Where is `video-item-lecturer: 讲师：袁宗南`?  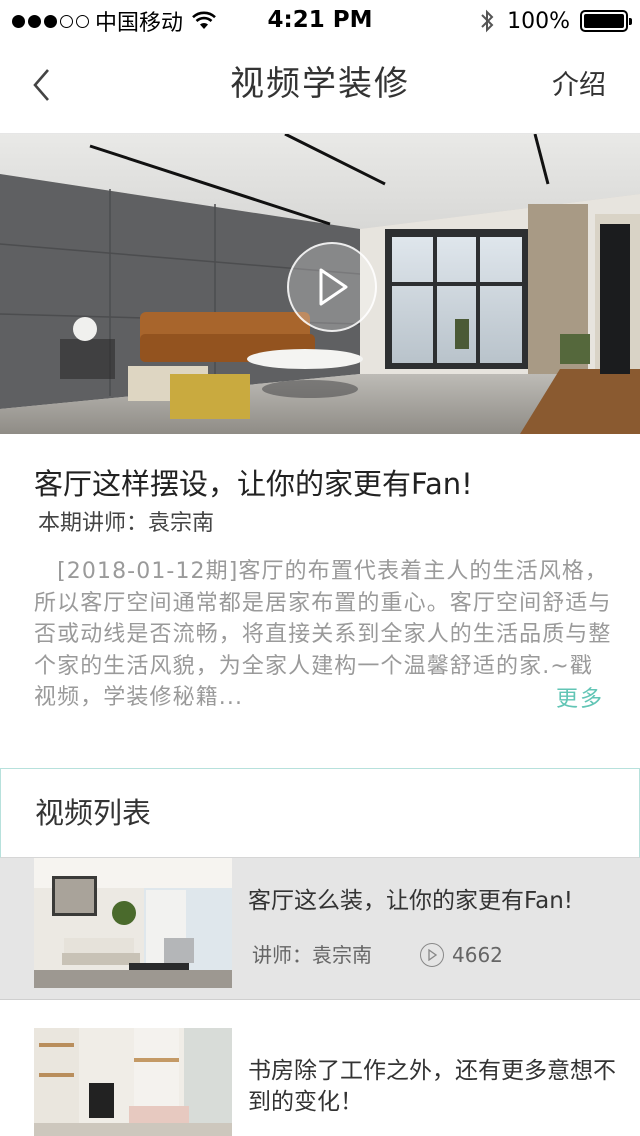 video-item-lecturer: 讲师：袁宗南 is located at coordinates (312, 955).